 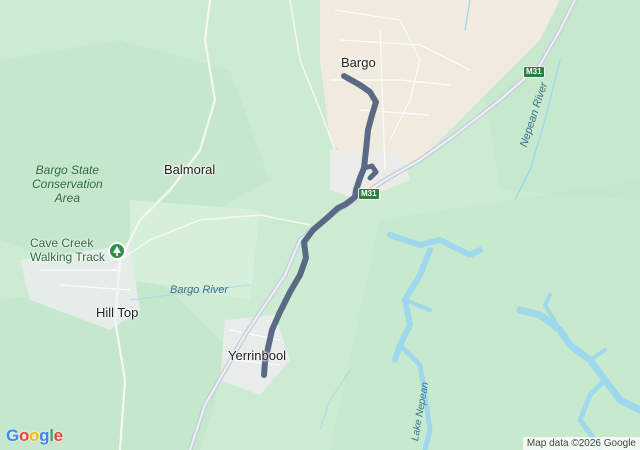 What do you see at coordinates (62, 243) in the screenshot?
I see `poi-label-line: Cave Creek` at bounding box center [62, 243].